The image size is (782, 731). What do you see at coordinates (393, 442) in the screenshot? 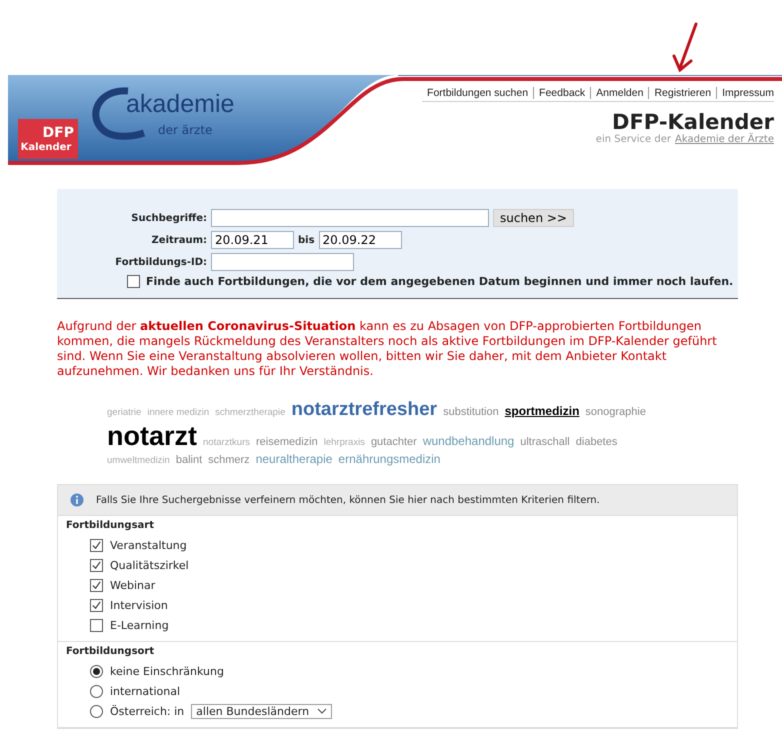
I see `tag-link: gutachter` at bounding box center [393, 442].